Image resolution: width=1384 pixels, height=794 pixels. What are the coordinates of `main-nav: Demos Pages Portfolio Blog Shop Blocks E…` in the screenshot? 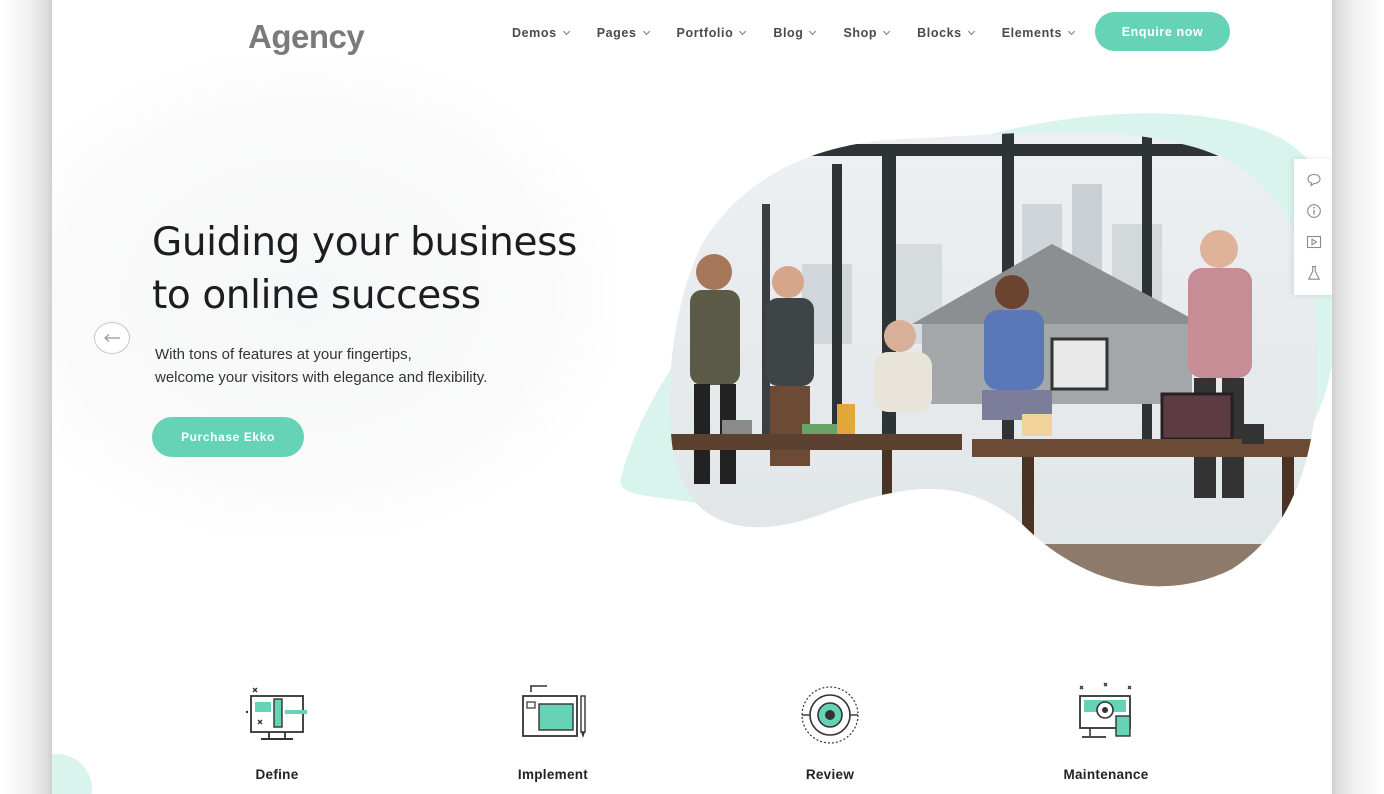 It's located at (807, 33).